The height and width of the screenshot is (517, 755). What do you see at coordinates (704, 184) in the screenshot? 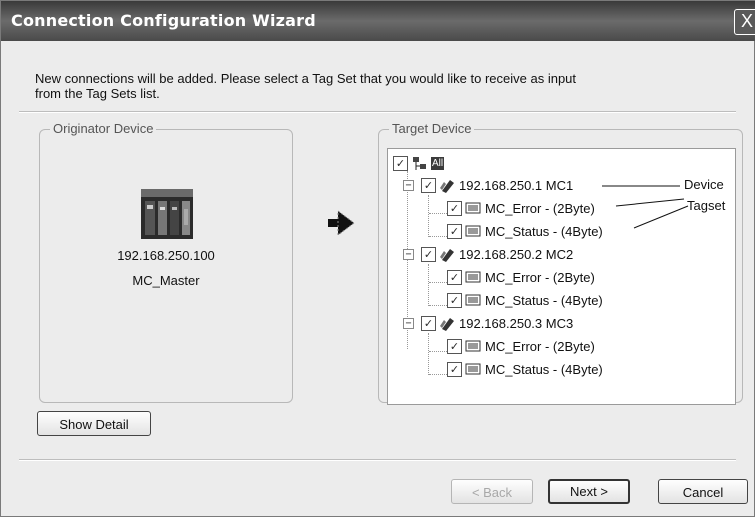
I see `device-annotation: Device` at bounding box center [704, 184].